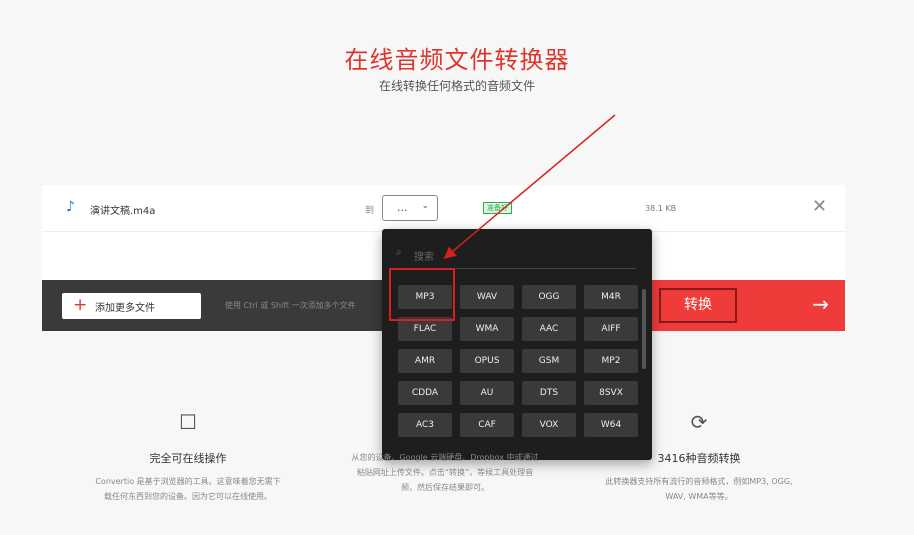 This screenshot has height=535, width=914. I want to click on format-option-aac: AAC, so click(549, 329).